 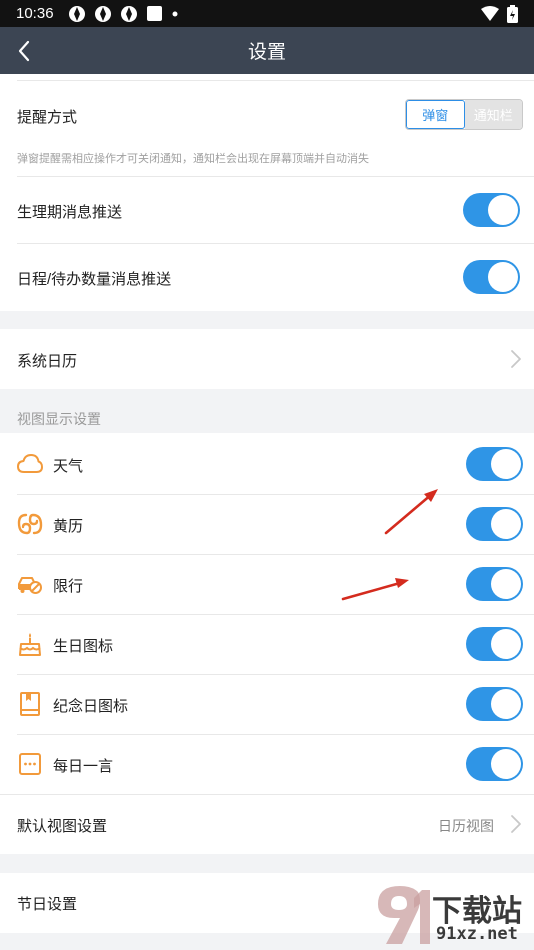 What do you see at coordinates (267, 524) in the screenshot?
I see `almanac-row: 黄历` at bounding box center [267, 524].